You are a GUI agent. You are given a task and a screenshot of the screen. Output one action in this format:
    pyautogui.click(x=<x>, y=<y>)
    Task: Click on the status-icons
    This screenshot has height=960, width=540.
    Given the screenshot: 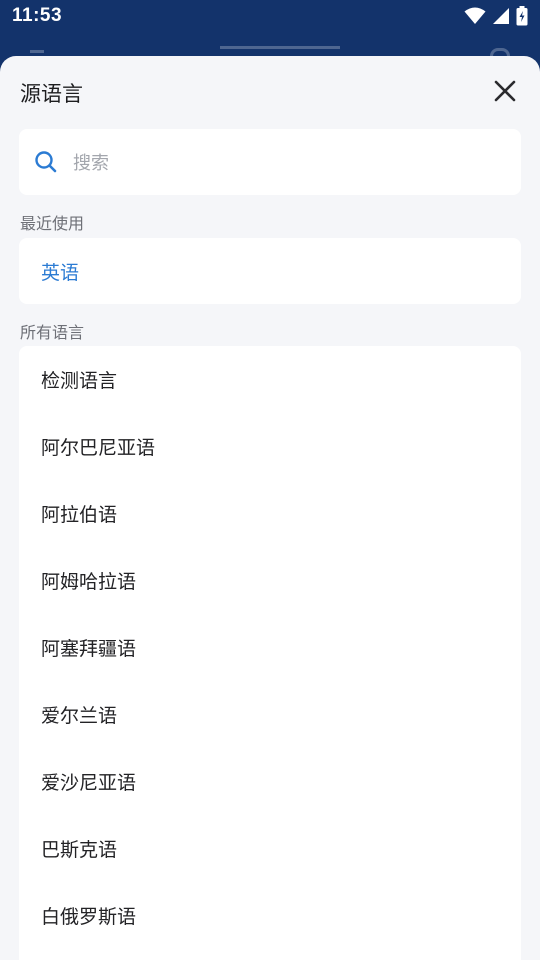 What is the action you would take?
    pyautogui.click(x=496, y=18)
    